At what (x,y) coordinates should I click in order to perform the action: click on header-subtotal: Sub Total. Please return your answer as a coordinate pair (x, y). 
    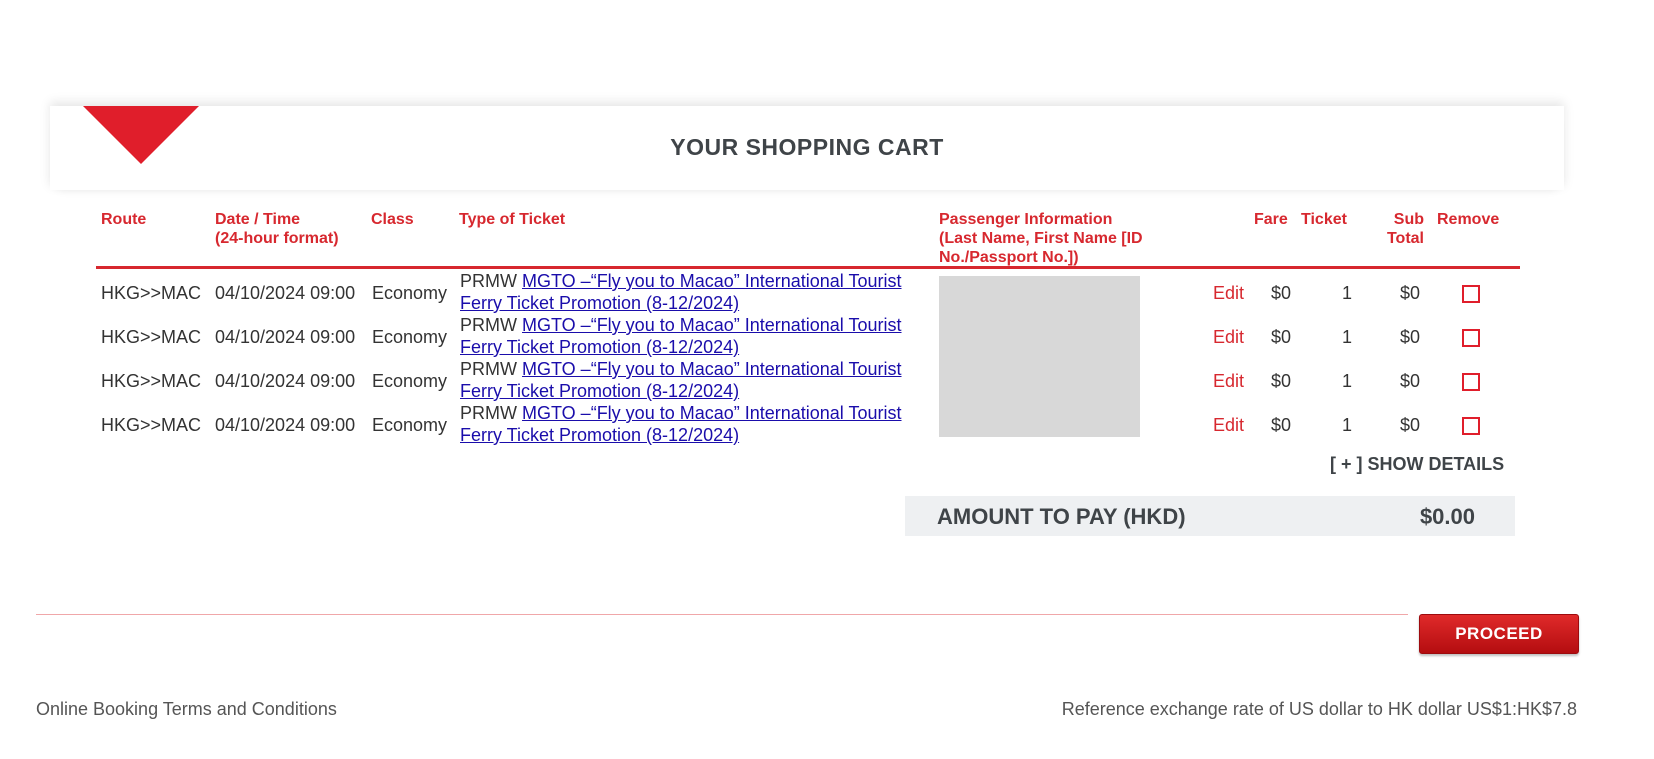
    Looking at the image, I should click on (1402, 229).